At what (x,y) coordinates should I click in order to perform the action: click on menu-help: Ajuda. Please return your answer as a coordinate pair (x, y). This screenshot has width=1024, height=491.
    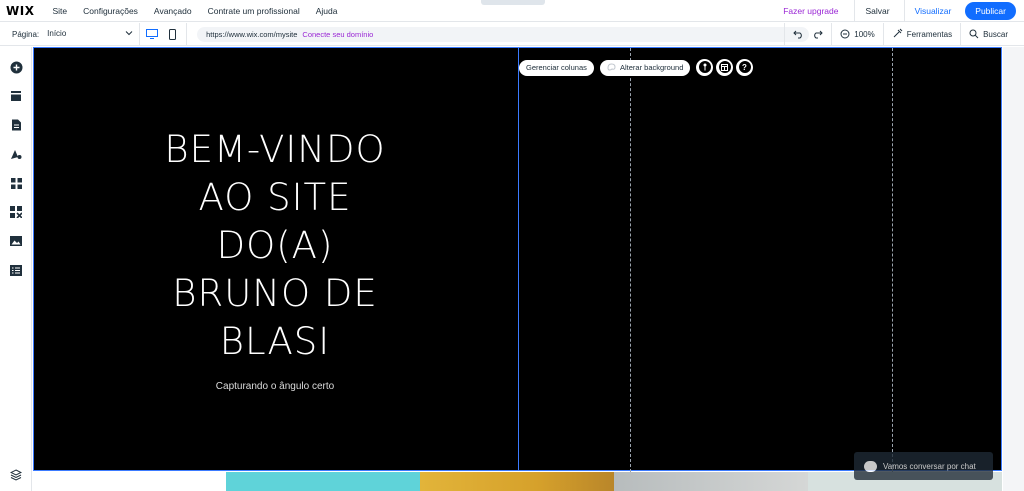
    Looking at the image, I should click on (327, 11).